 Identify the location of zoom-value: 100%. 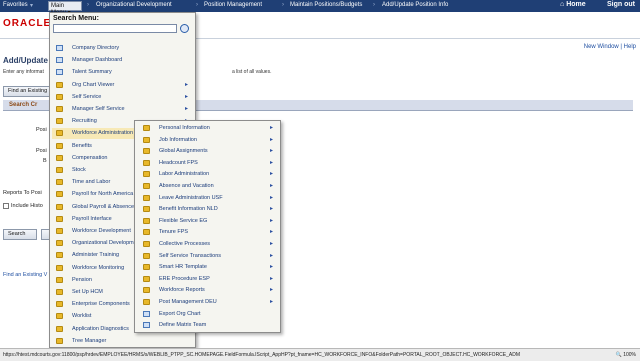
(629, 355).